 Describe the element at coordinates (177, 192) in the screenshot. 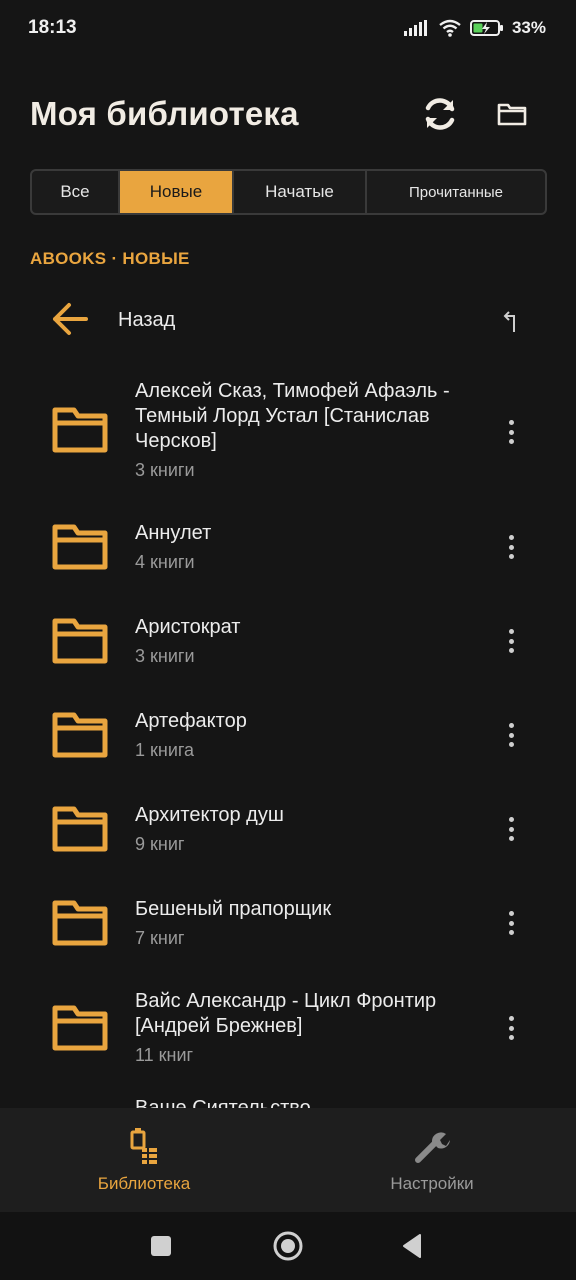

I see `tab-new: Новые` at that location.